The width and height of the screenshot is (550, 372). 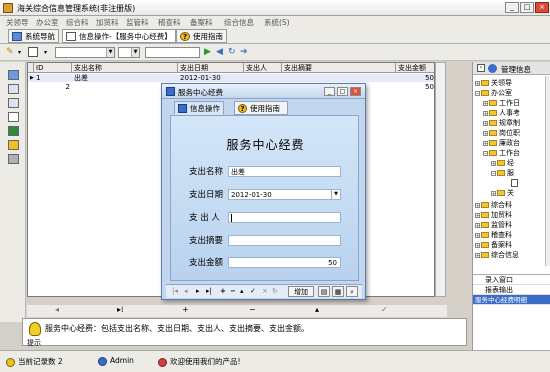 I want to click on menu-item-system: 系统(S), so click(x=277, y=22).